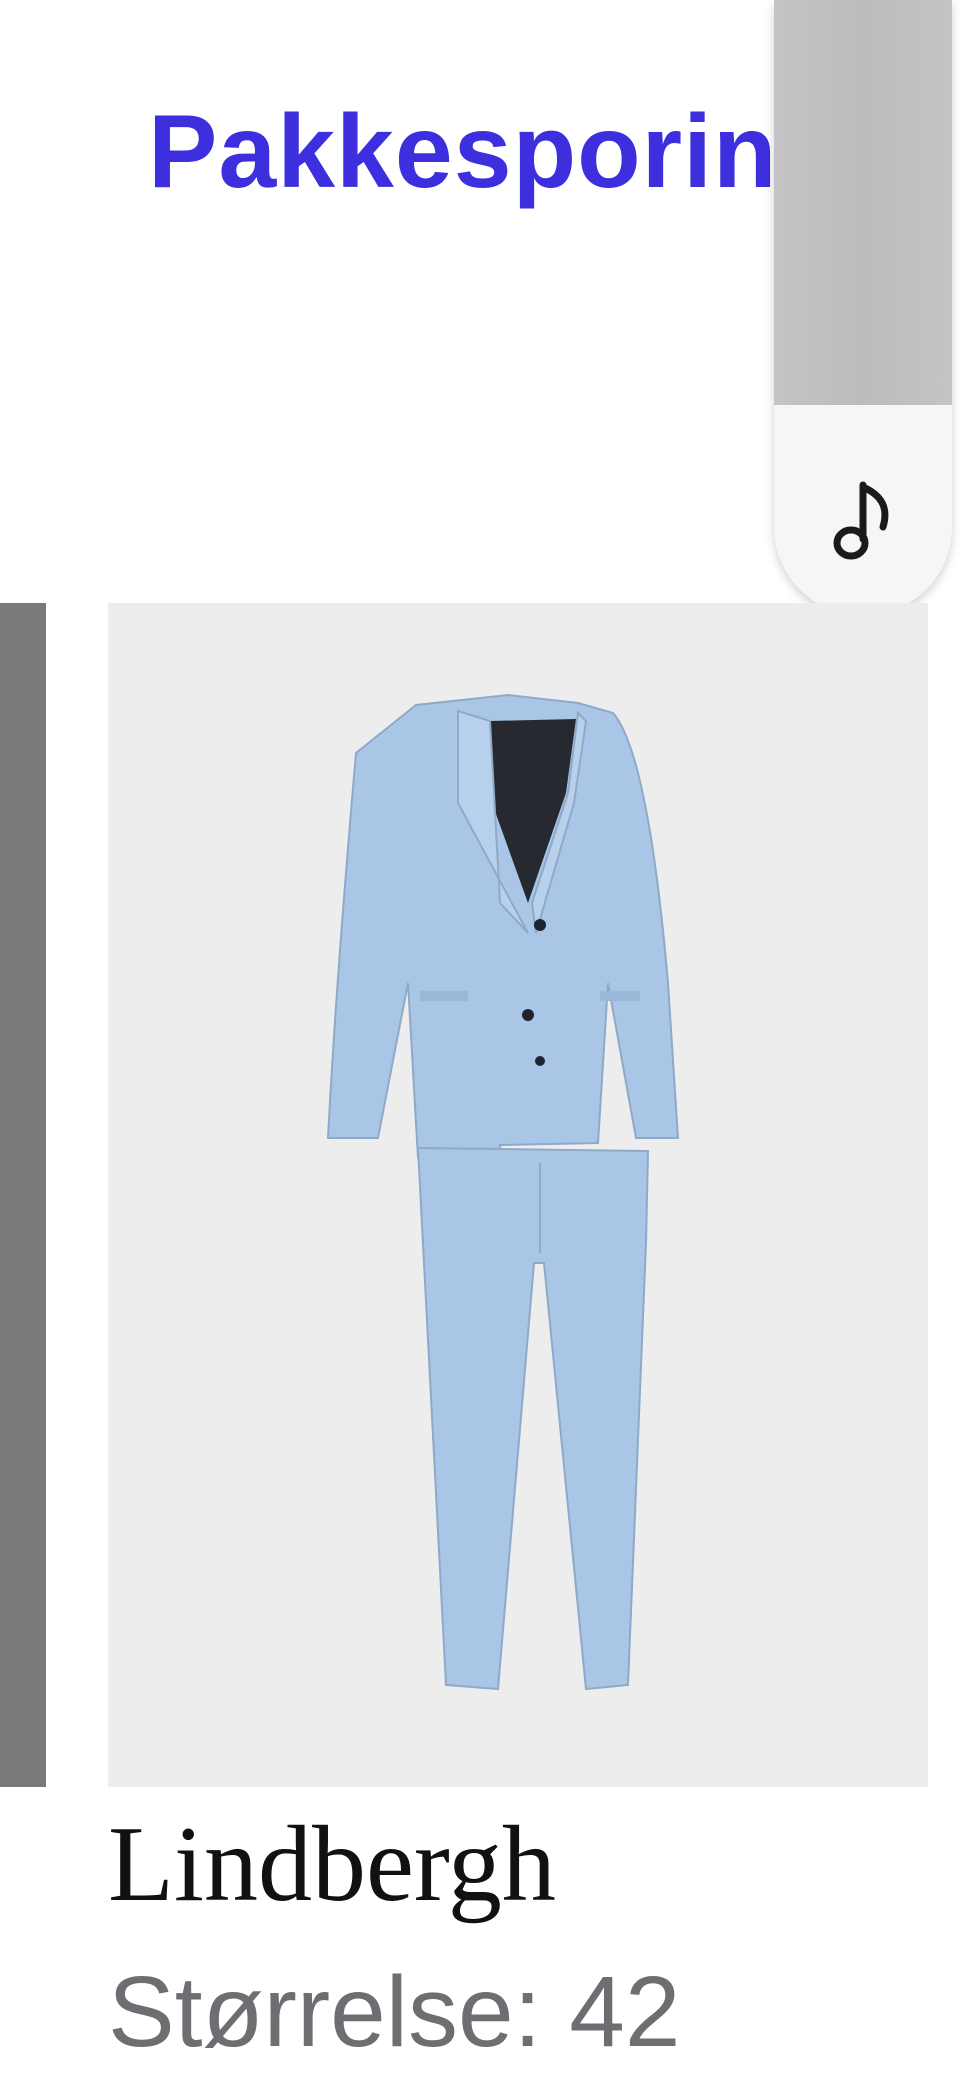 The image size is (960, 2080). What do you see at coordinates (495, 152) in the screenshot?
I see `page-title: Pakkesporing` at bounding box center [495, 152].